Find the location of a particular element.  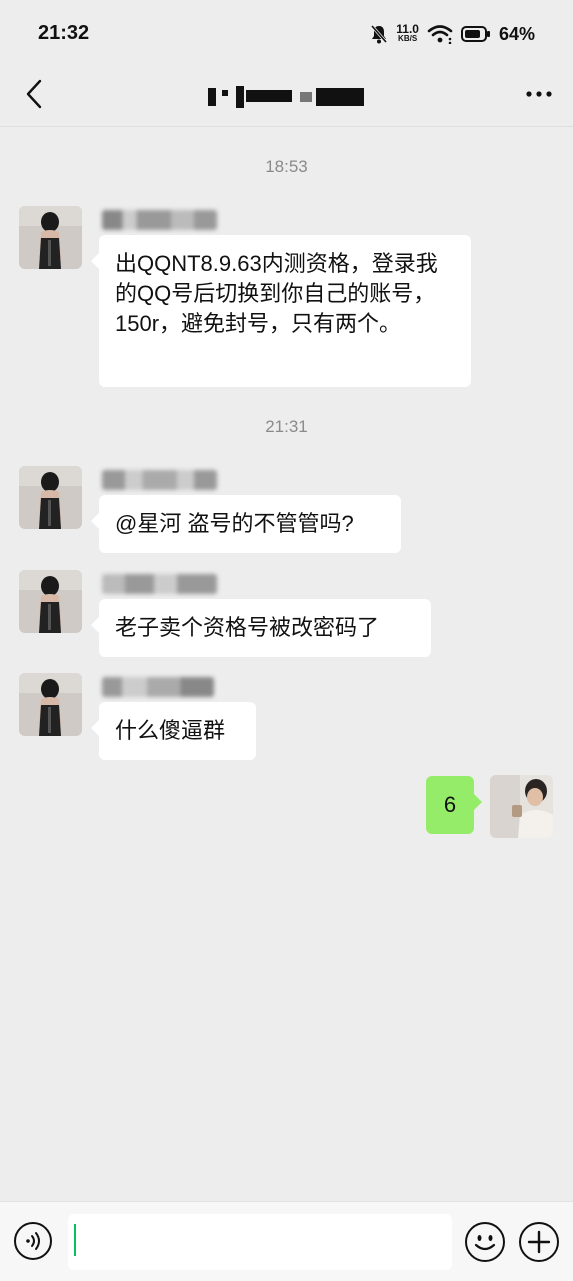

voice-button is located at coordinates (33, 1241).